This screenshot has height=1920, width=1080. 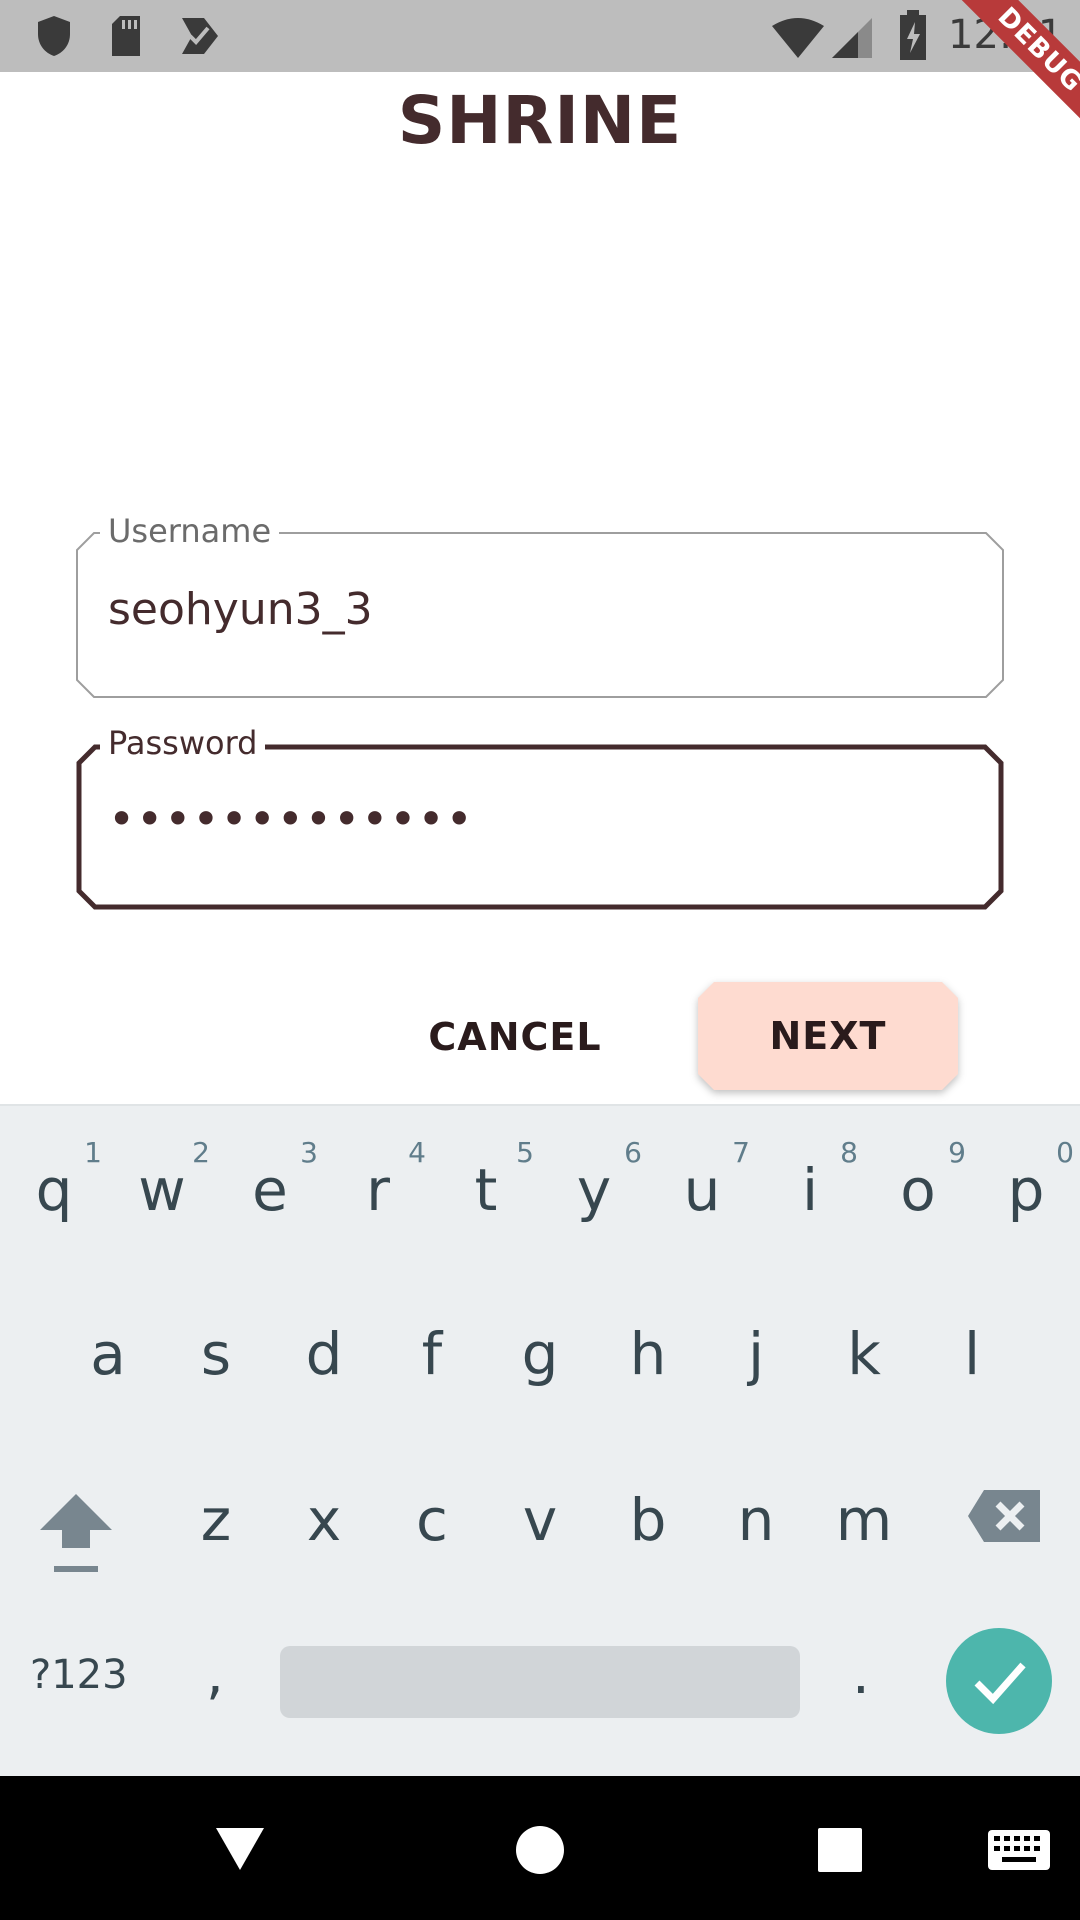 What do you see at coordinates (162, 1190) in the screenshot?
I see `key-w: w2` at bounding box center [162, 1190].